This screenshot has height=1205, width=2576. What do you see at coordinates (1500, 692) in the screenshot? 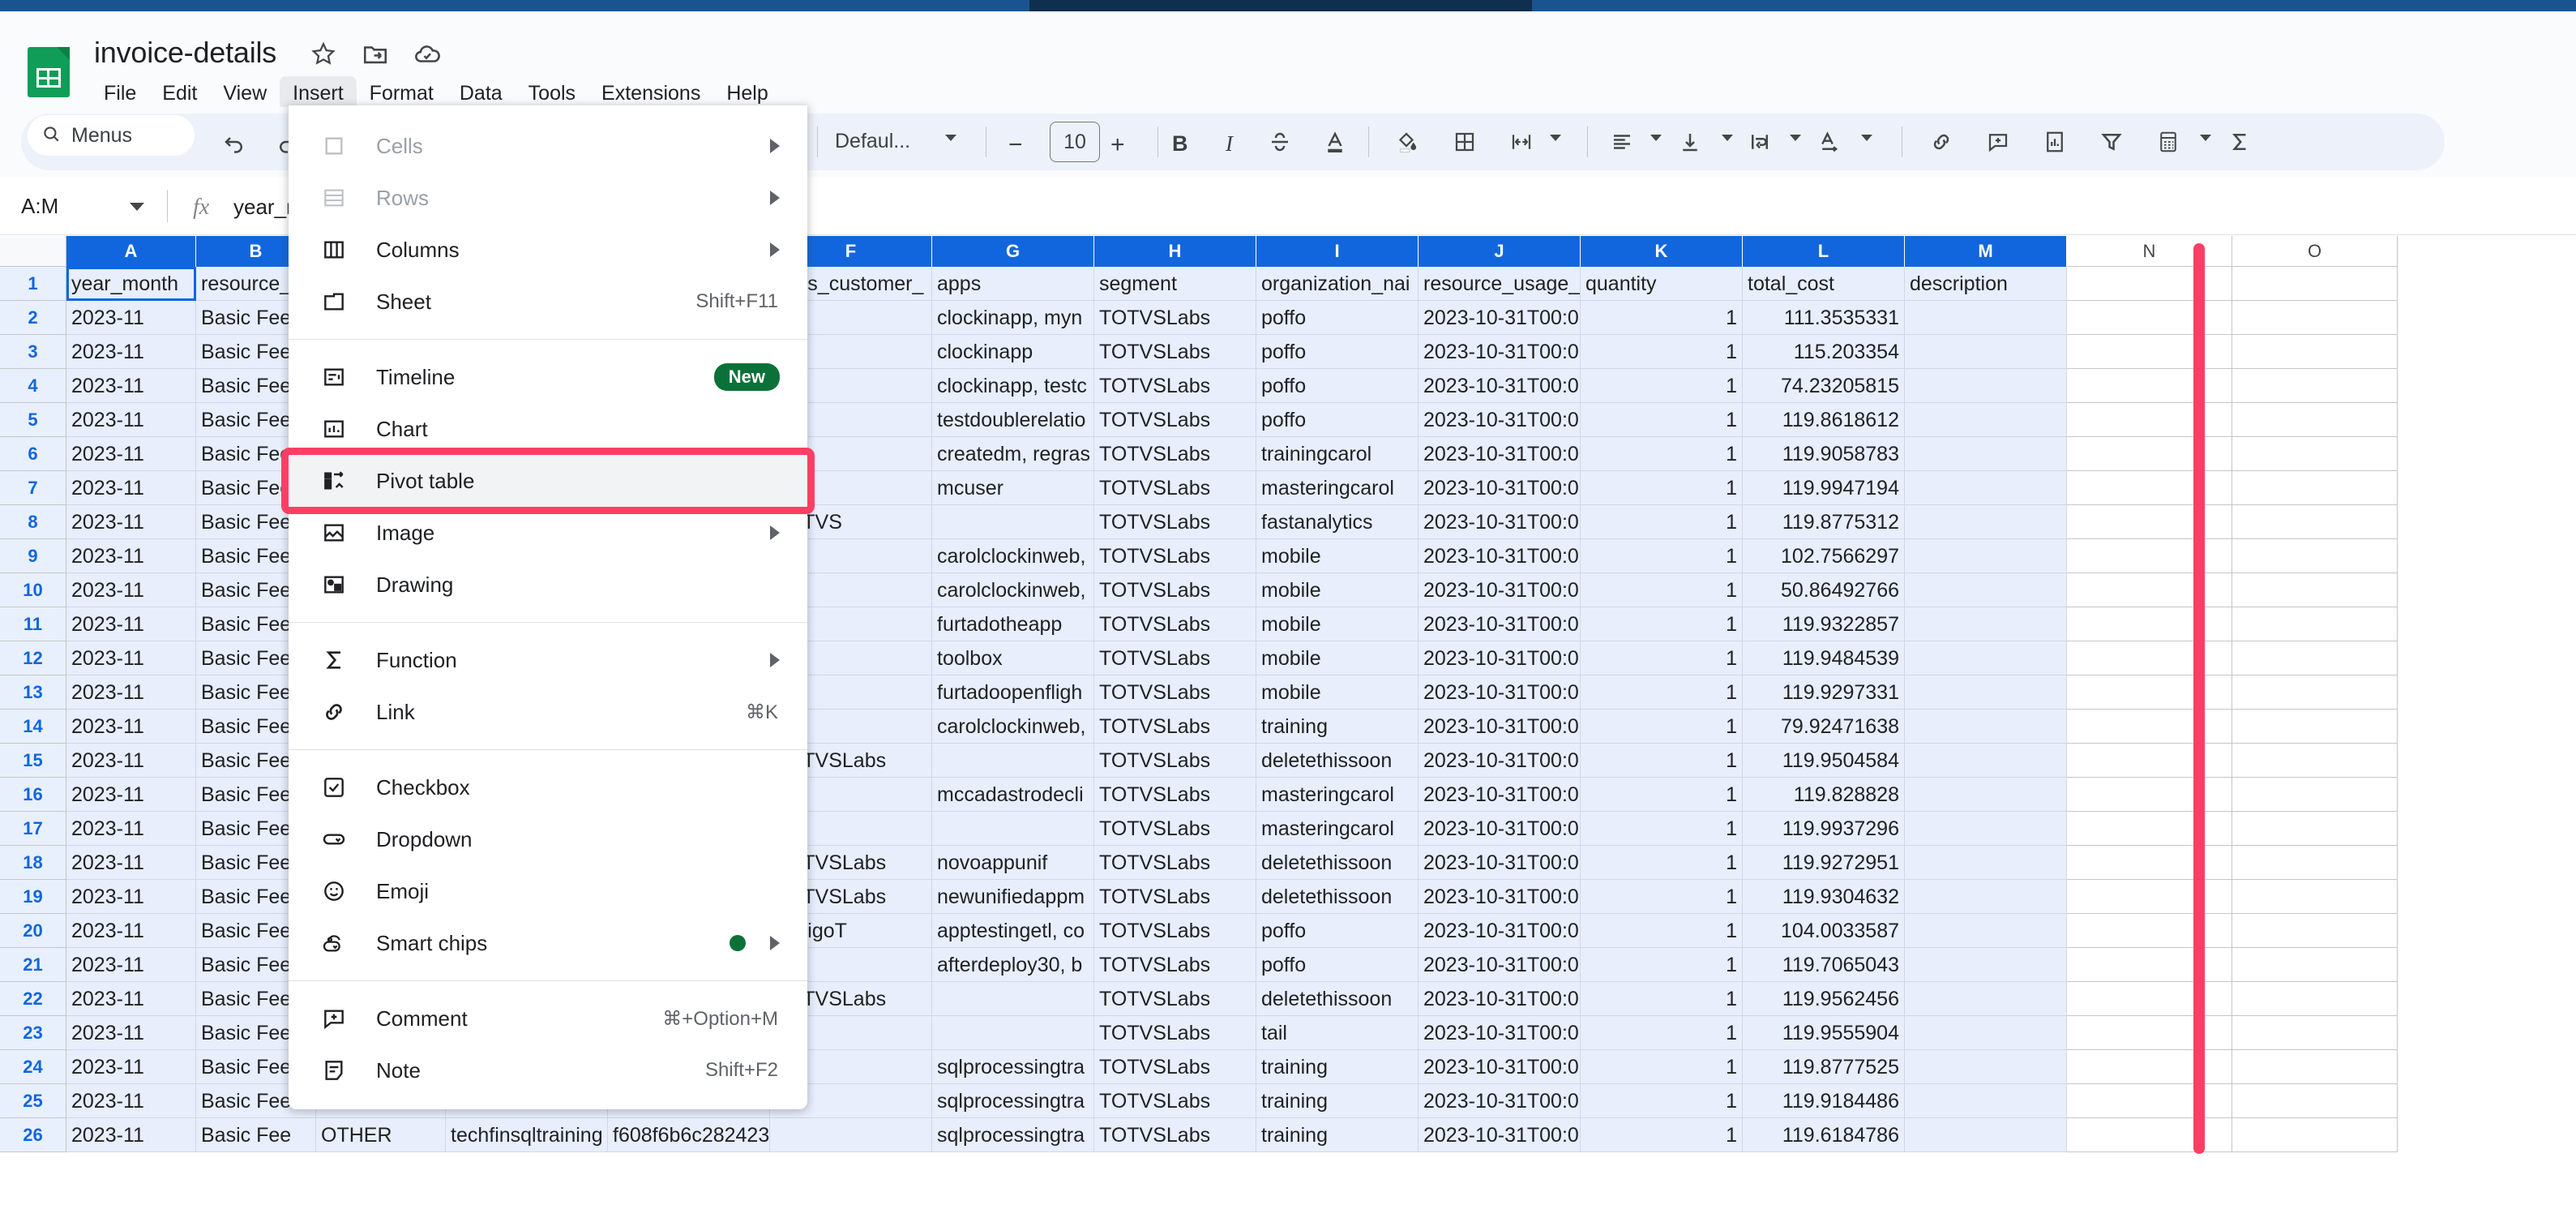
I see `cell-j13: 2023-10-31T00:0` at bounding box center [1500, 692].